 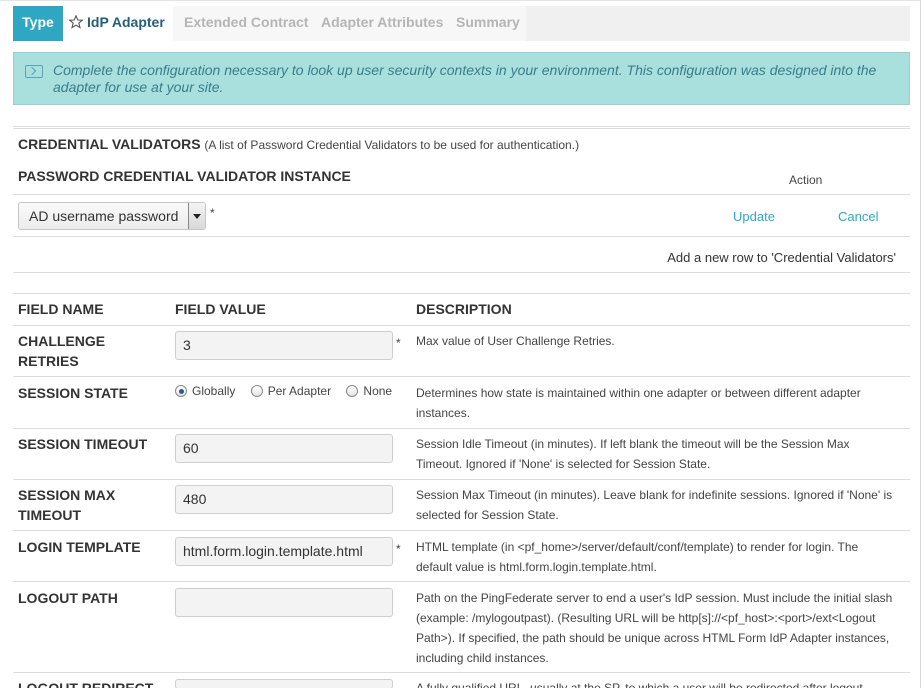 I want to click on cancel-link: Cancel, so click(x=858, y=216).